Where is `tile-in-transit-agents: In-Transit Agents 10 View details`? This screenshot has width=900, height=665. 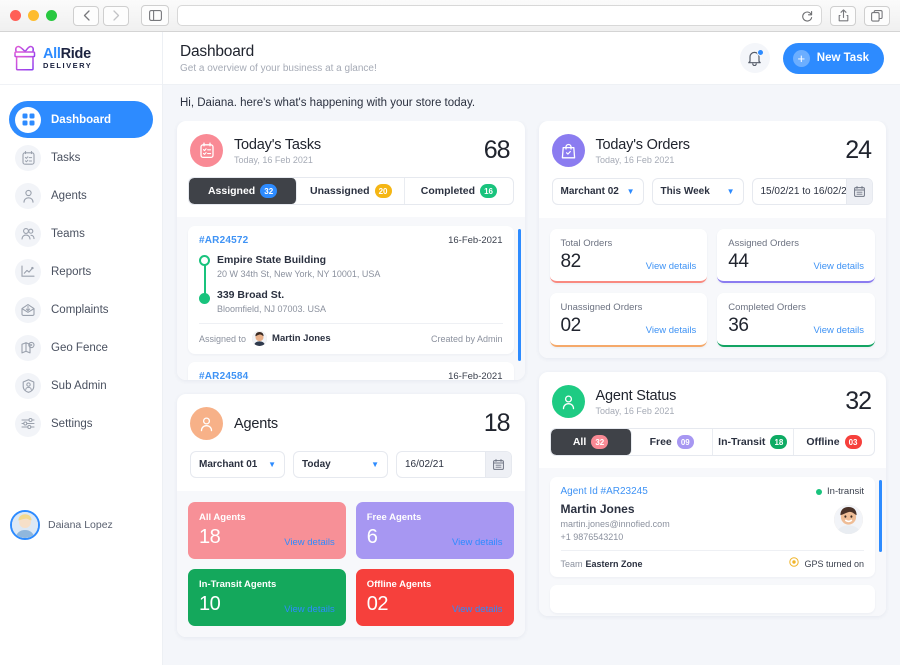 tile-in-transit-agents: In-Transit Agents 10 View details is located at coordinates (267, 597).